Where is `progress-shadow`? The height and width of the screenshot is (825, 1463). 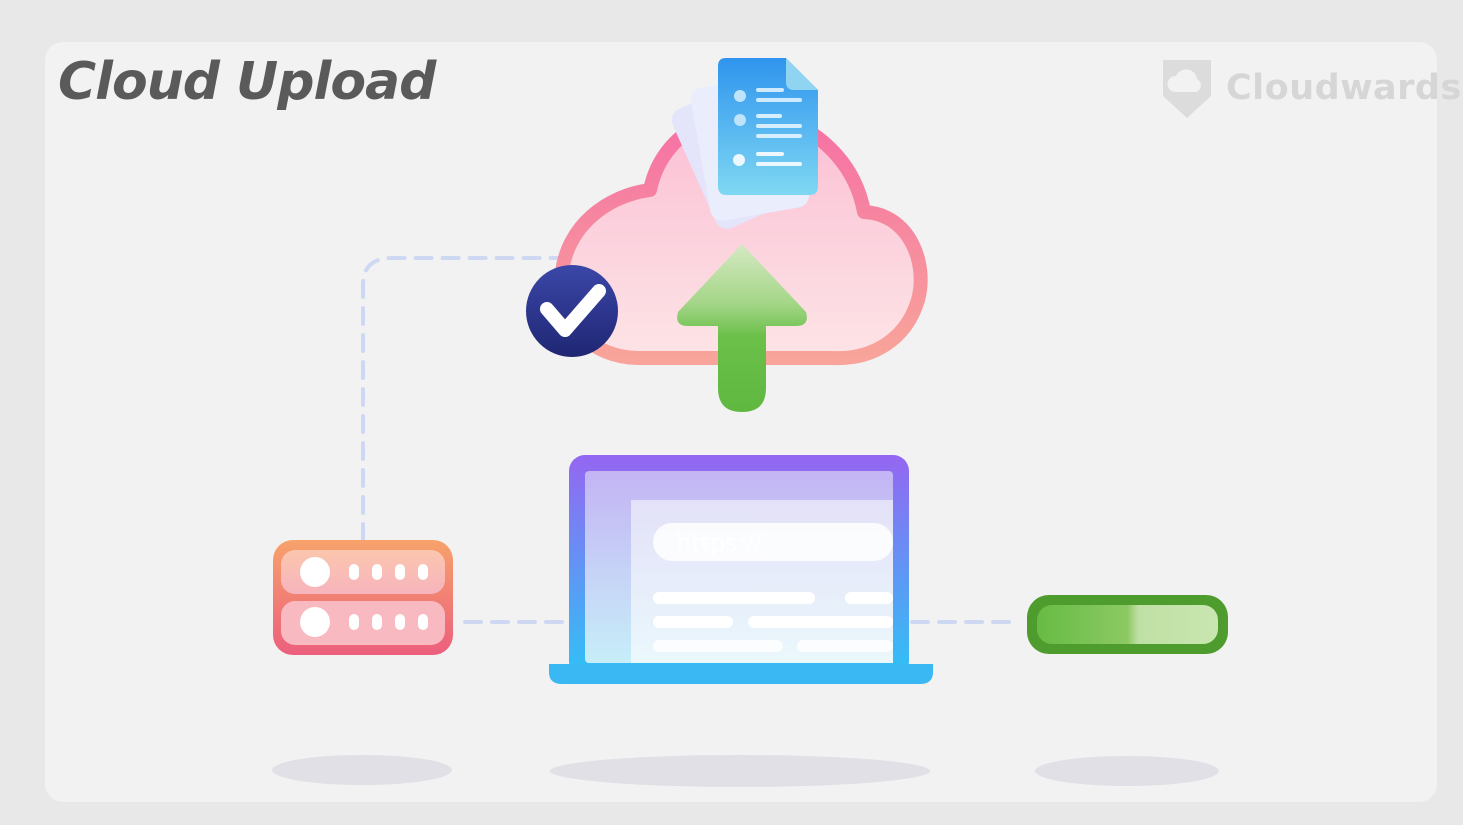
progress-shadow is located at coordinates (1127, 771).